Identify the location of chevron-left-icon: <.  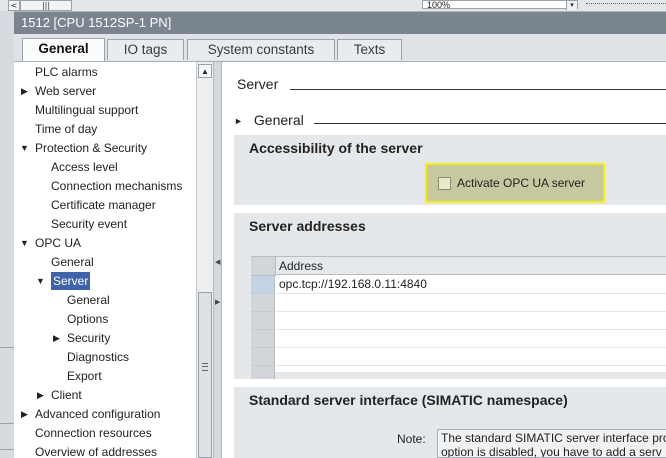
(14, 5).